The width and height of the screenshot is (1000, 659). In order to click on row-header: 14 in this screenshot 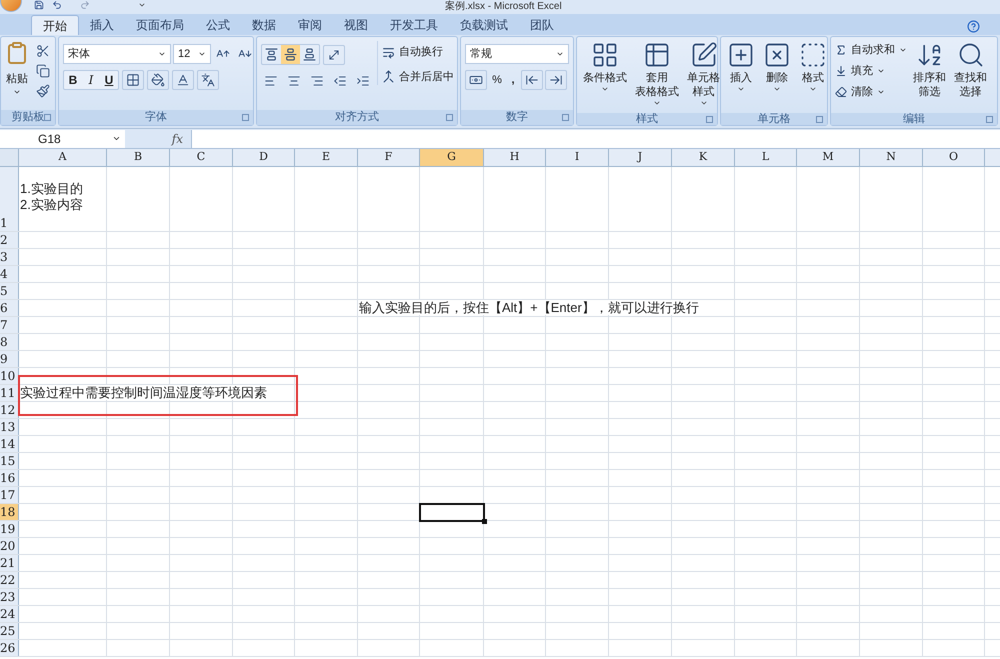, I will do `click(9, 444)`.